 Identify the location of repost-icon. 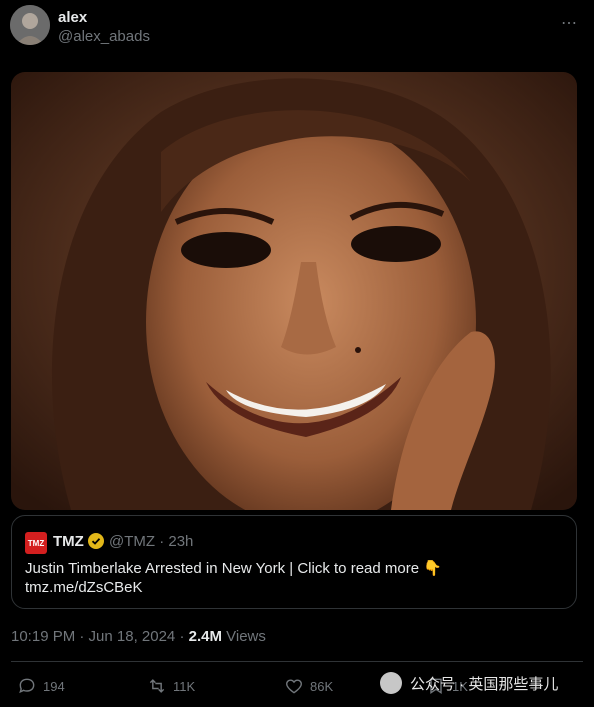
(157, 686).